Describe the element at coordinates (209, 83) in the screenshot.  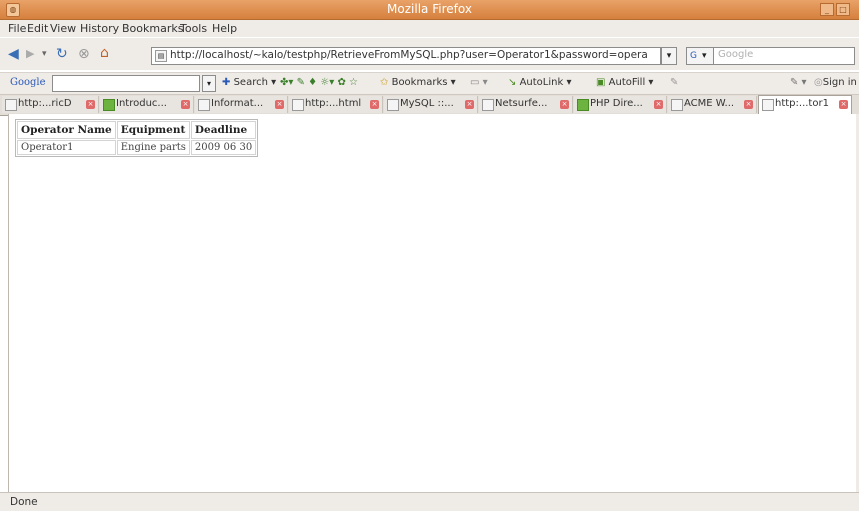
I see `google-history-dropdown: ▾` at that location.